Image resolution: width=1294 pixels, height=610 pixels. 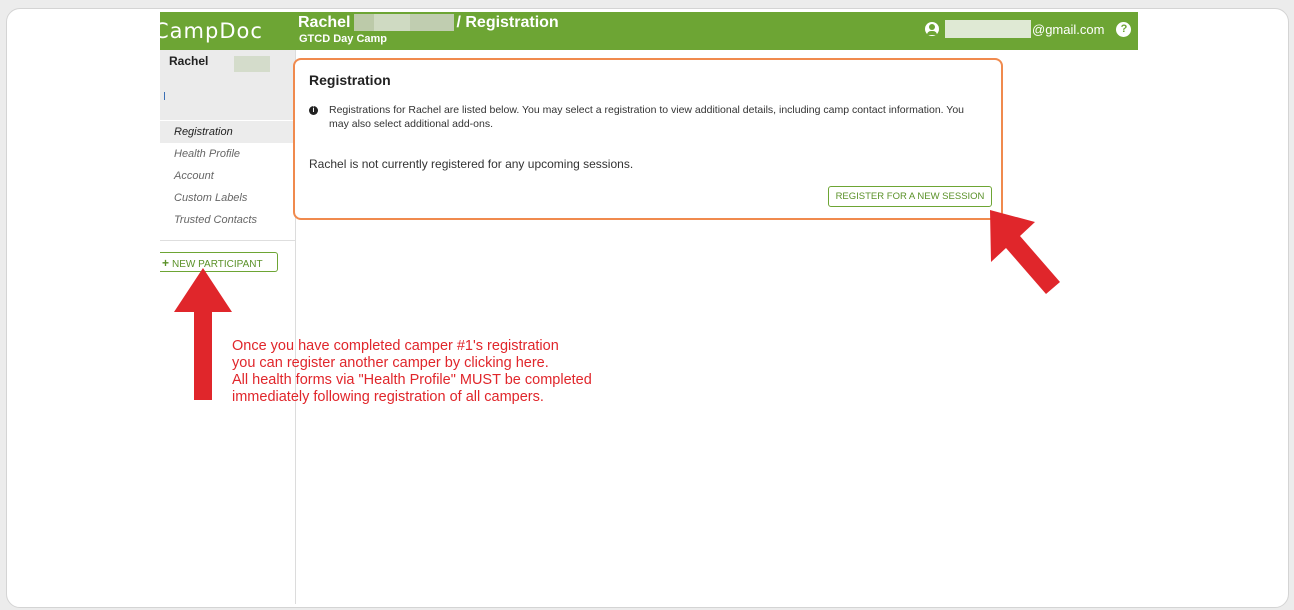 I want to click on up-arrow, so click(x=203, y=334).